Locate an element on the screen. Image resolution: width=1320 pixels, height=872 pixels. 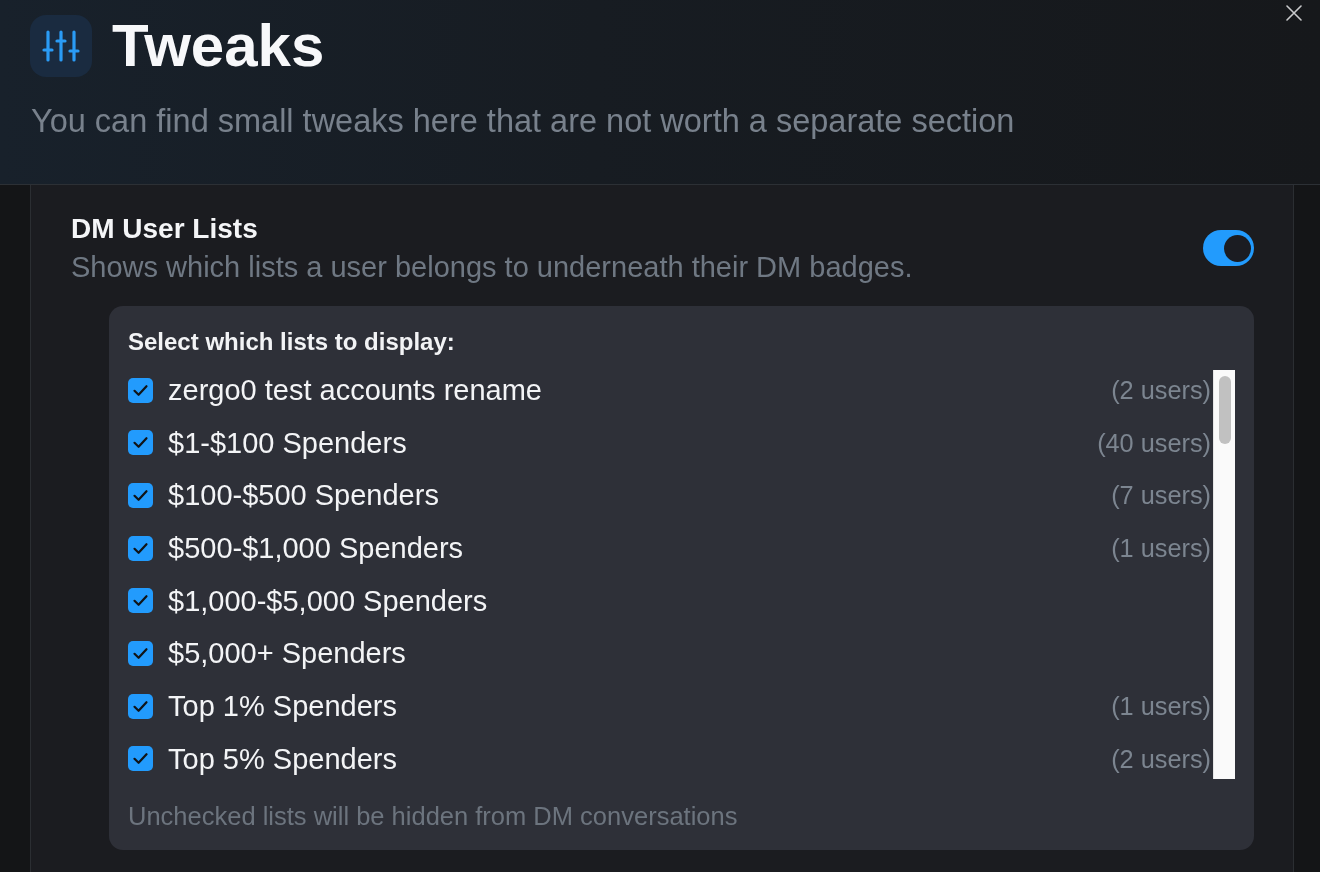
scrollbar-thumb is located at coordinates (1225, 410).